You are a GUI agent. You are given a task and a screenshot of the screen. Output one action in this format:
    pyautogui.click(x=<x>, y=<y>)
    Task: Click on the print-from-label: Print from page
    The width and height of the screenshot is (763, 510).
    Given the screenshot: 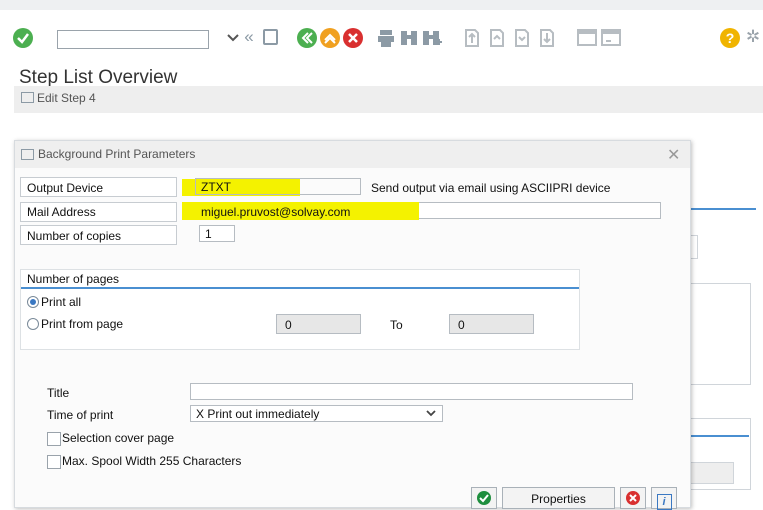 What is the action you would take?
    pyautogui.click(x=82, y=324)
    